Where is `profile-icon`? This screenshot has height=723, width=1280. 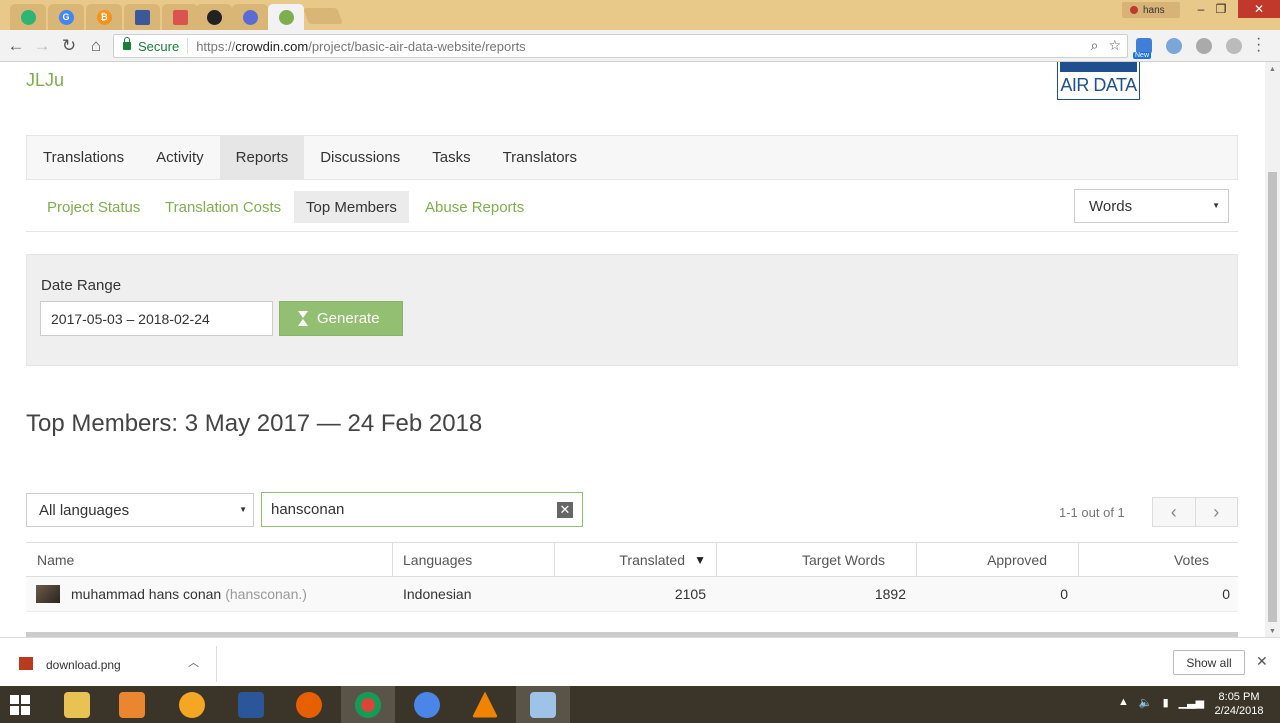
profile-icon is located at coordinates (1134, 10).